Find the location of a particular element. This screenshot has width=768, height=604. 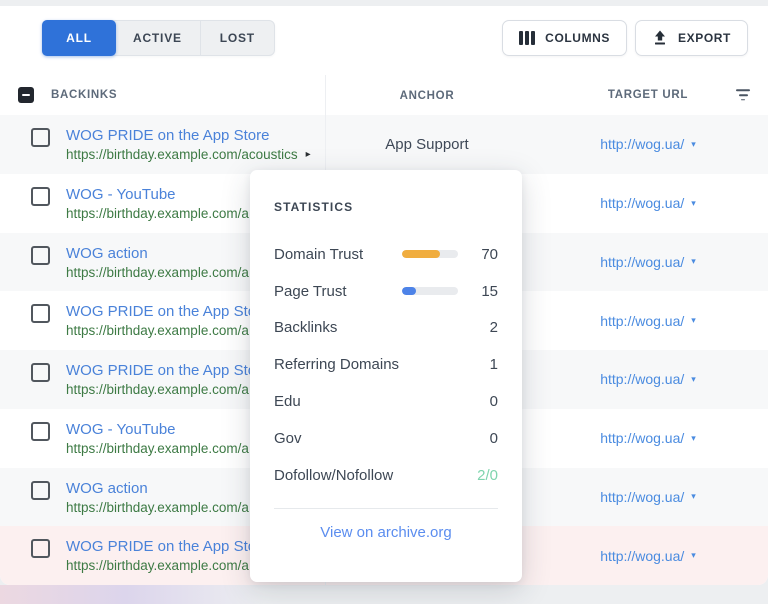

export-button: EXPORT is located at coordinates (691, 38).